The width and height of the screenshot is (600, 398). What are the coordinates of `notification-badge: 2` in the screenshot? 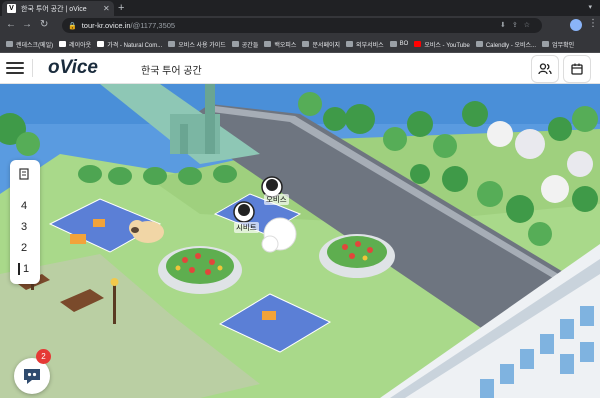 It's located at (43, 356).